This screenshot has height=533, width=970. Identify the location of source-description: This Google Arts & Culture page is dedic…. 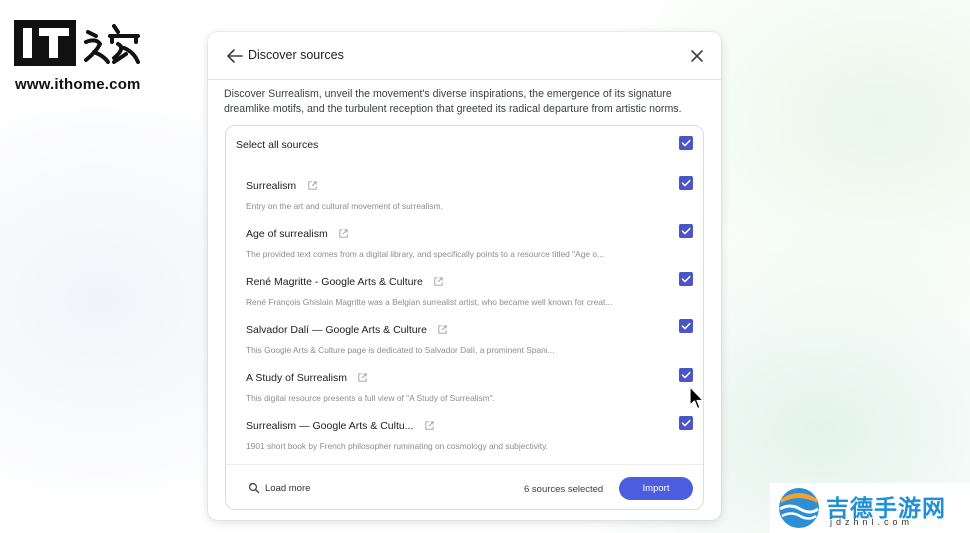
(400, 350).